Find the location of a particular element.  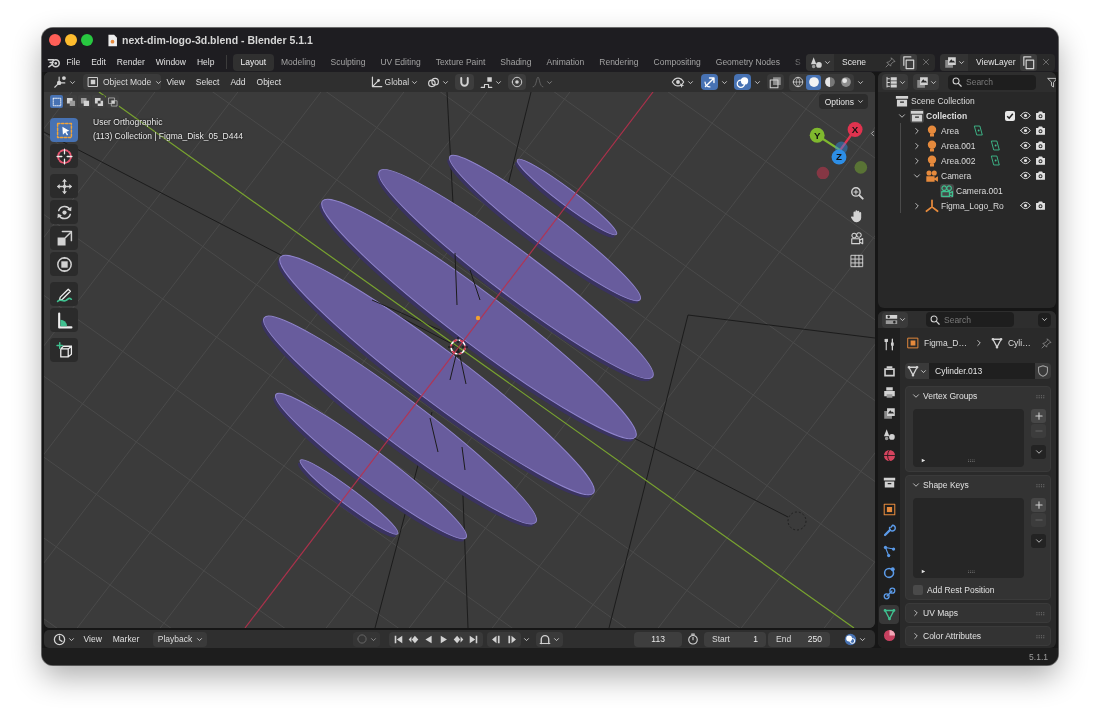

navigation-gizmo: X Y Z is located at coordinates (839, 149).